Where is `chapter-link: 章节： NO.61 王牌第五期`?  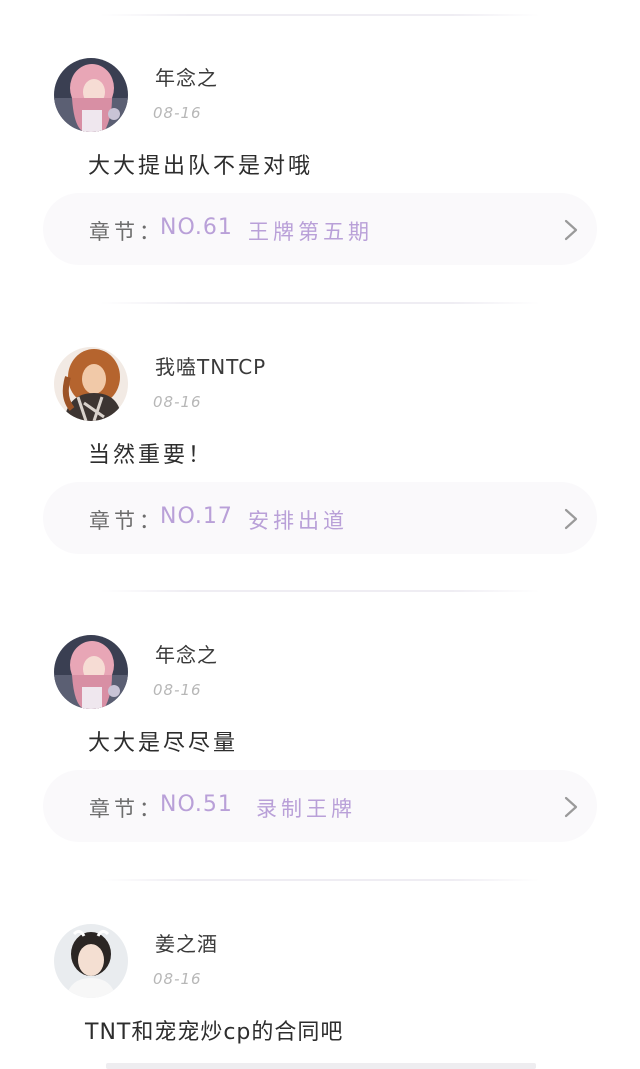
chapter-link: 章节： NO.61 王牌第五期 is located at coordinates (320, 229).